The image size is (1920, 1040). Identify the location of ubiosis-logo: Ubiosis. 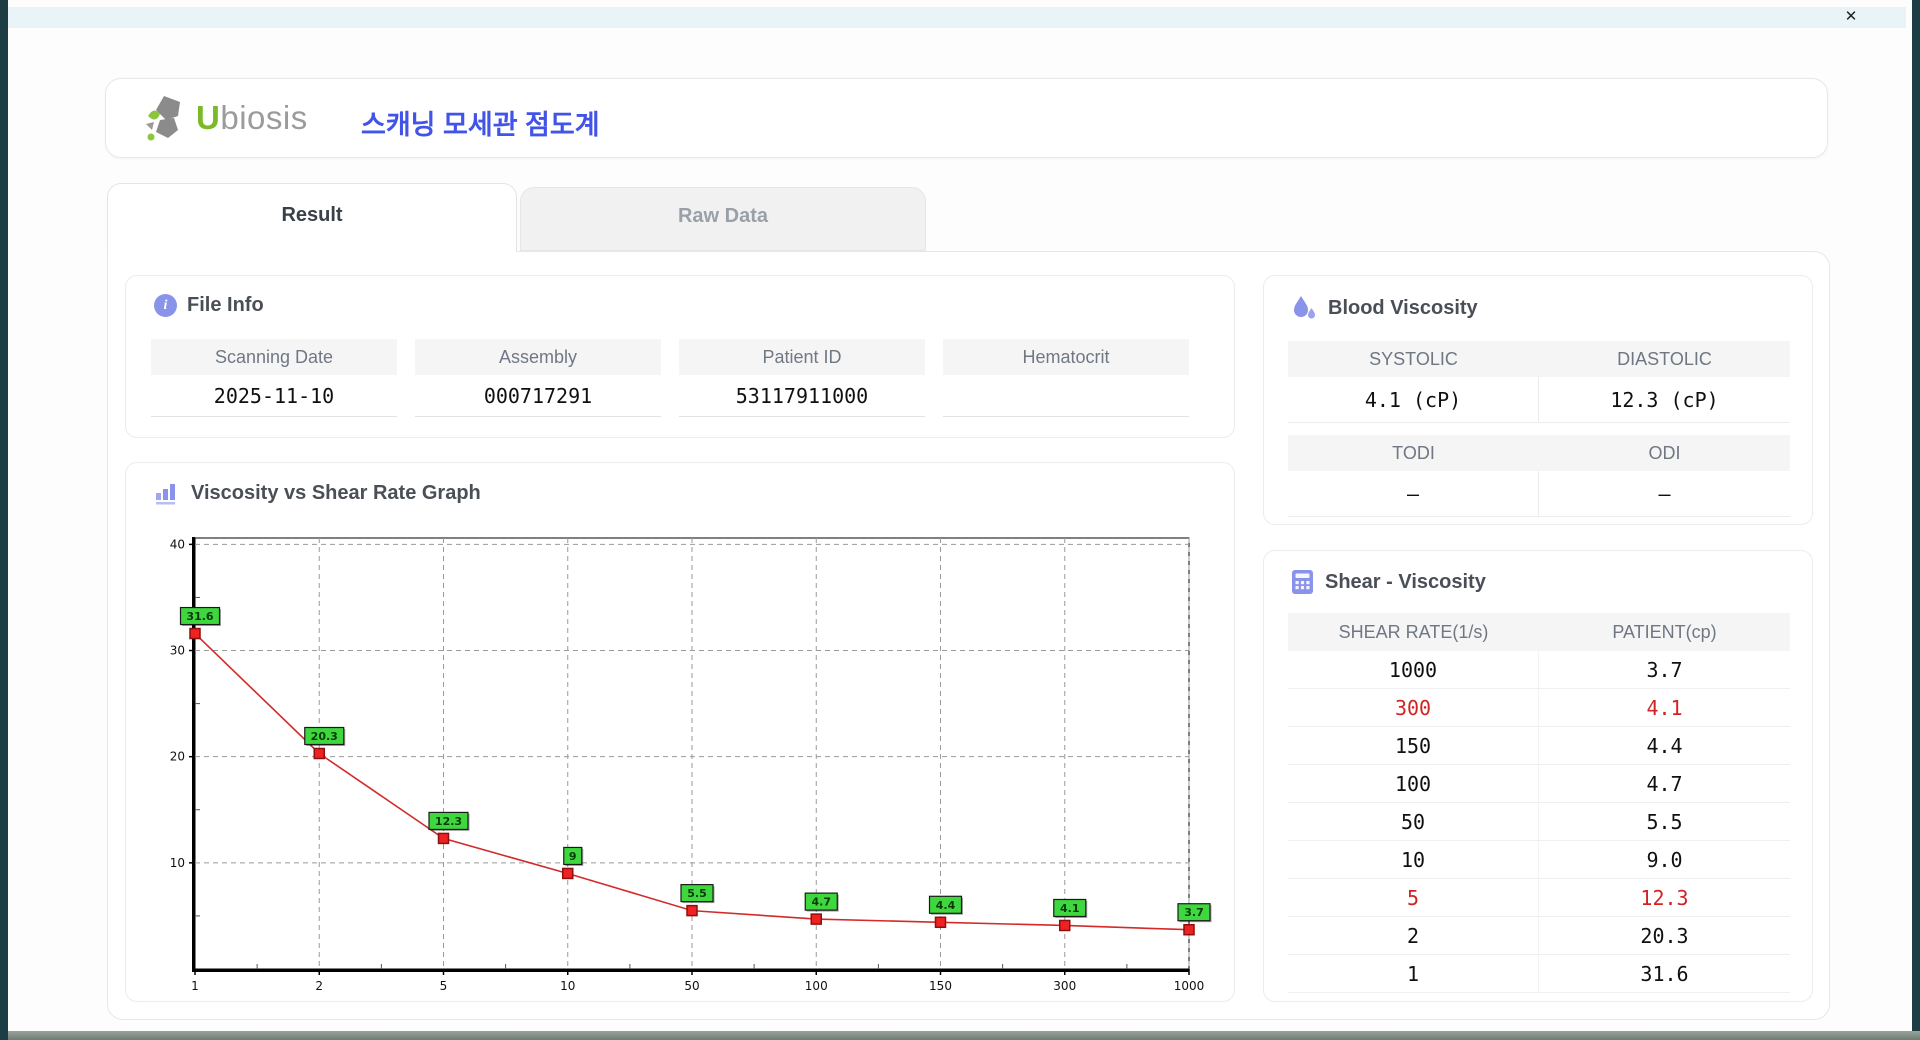
(226, 118).